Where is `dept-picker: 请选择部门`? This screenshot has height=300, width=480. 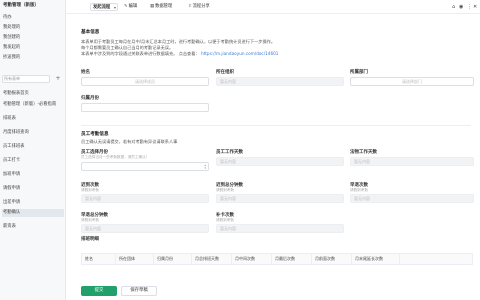 dept-picker: 请选择部门 is located at coordinates (412, 81).